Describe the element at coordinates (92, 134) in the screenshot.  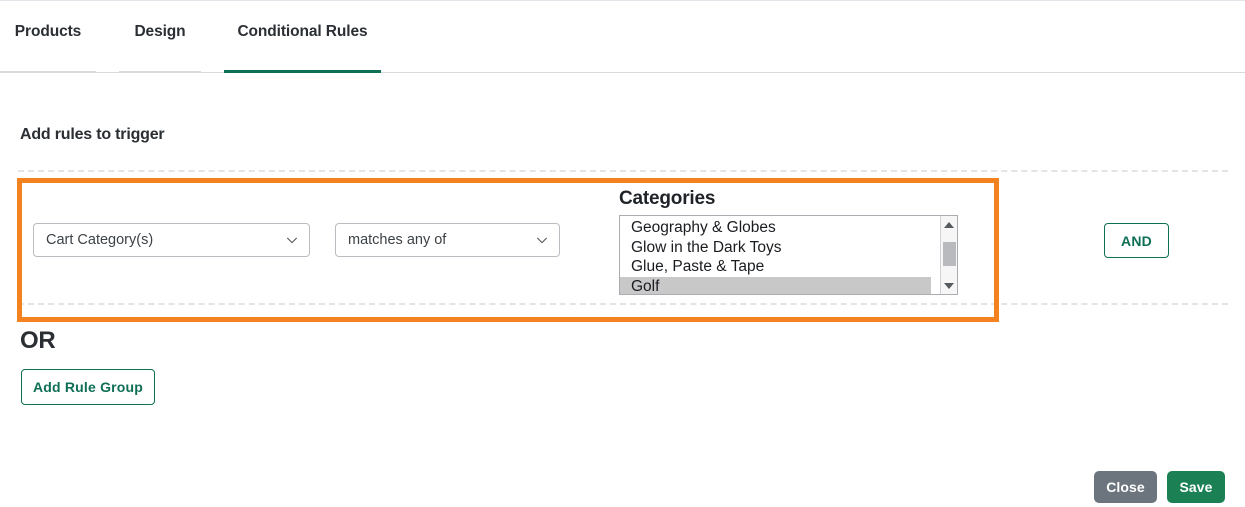
I see `page-title: Add rules to trigger` at that location.